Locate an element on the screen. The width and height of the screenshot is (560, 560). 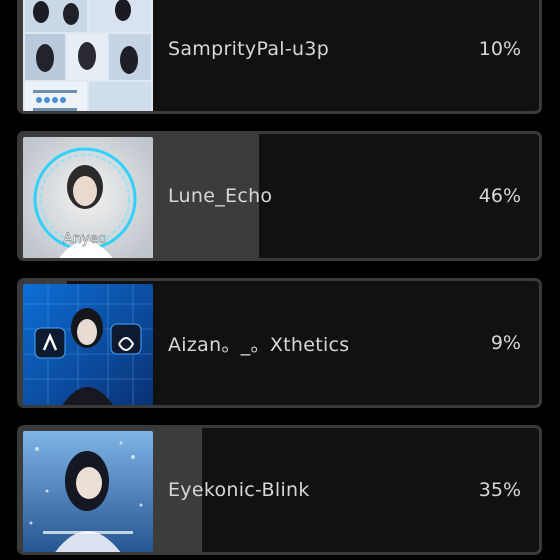
option-thumbnail: Anyeo is located at coordinates (88, 197).